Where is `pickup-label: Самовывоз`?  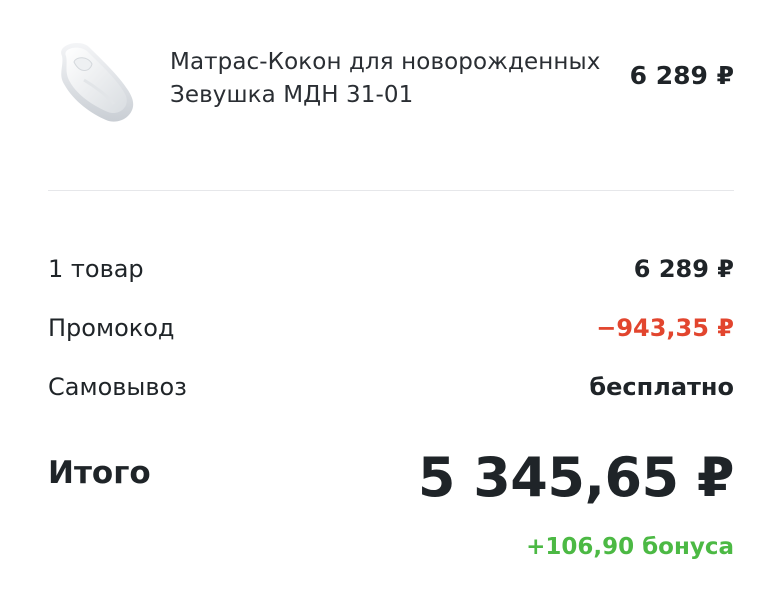
pickup-label: Самовывоз is located at coordinates (117, 387).